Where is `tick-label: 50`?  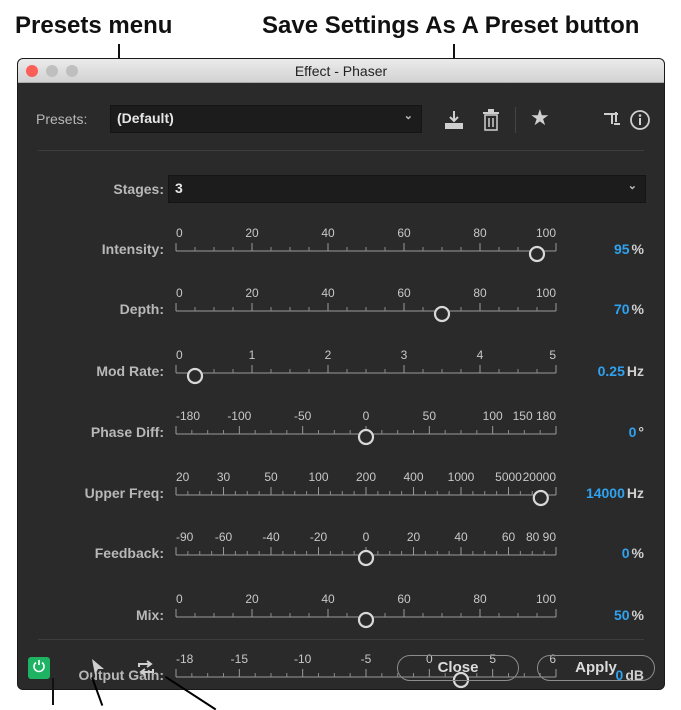
tick-label: 50 is located at coordinates (271, 477).